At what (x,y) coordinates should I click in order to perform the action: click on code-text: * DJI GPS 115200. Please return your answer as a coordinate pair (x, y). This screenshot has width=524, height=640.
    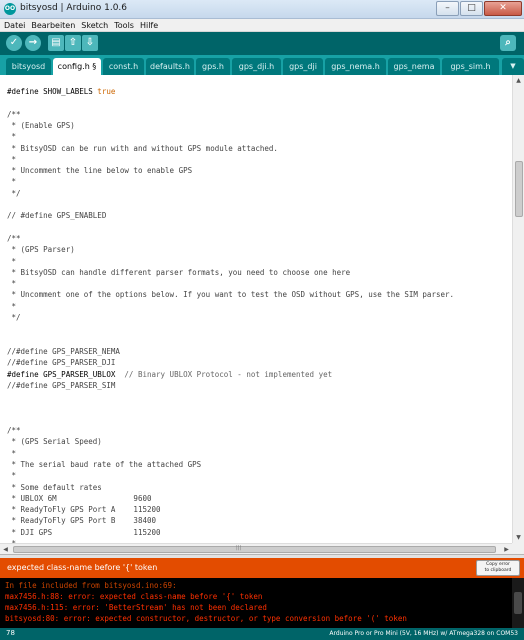
    Looking at the image, I should click on (84, 532).